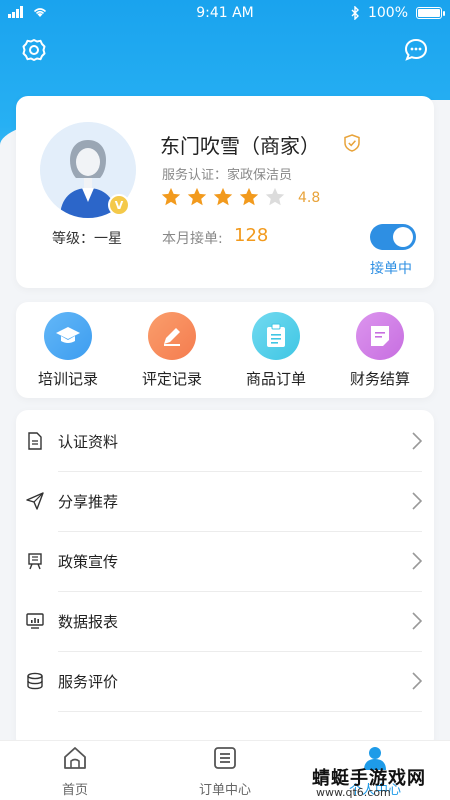 The height and width of the screenshot is (800, 450). I want to click on menu-item-certification: 认证资料, so click(225, 442).